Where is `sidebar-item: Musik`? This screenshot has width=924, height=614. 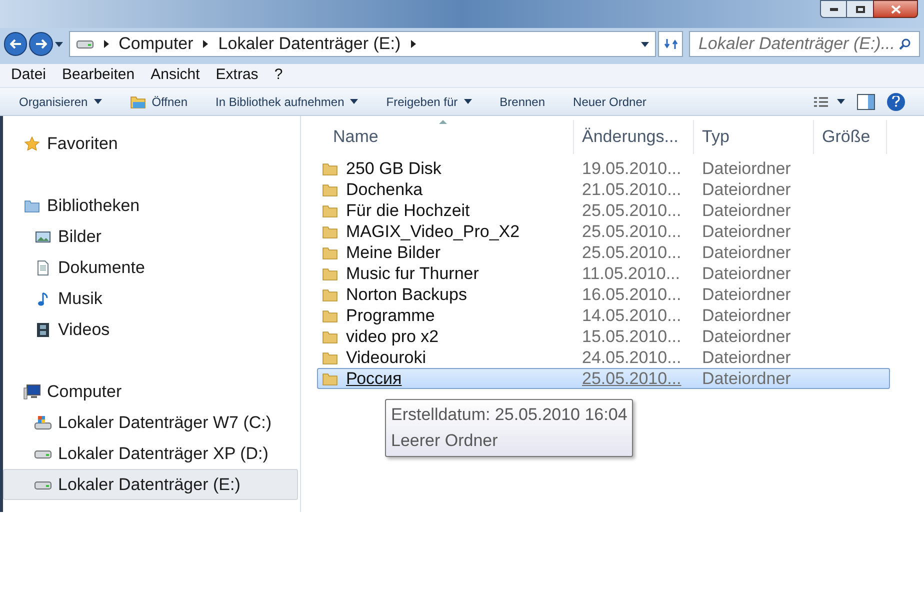 sidebar-item: Musik is located at coordinates (150, 298).